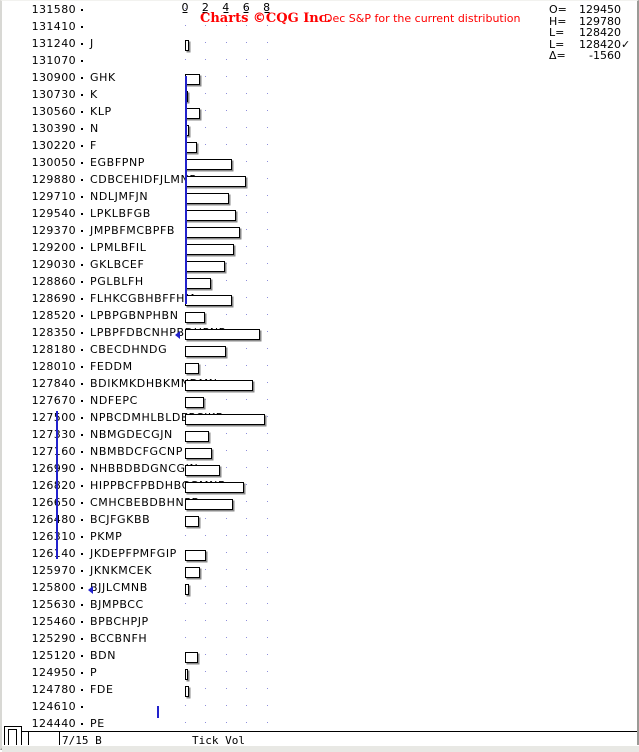  Describe the element at coordinates (320, 402) in the screenshot. I see `profile-row: 127670 NDFEPC` at that location.